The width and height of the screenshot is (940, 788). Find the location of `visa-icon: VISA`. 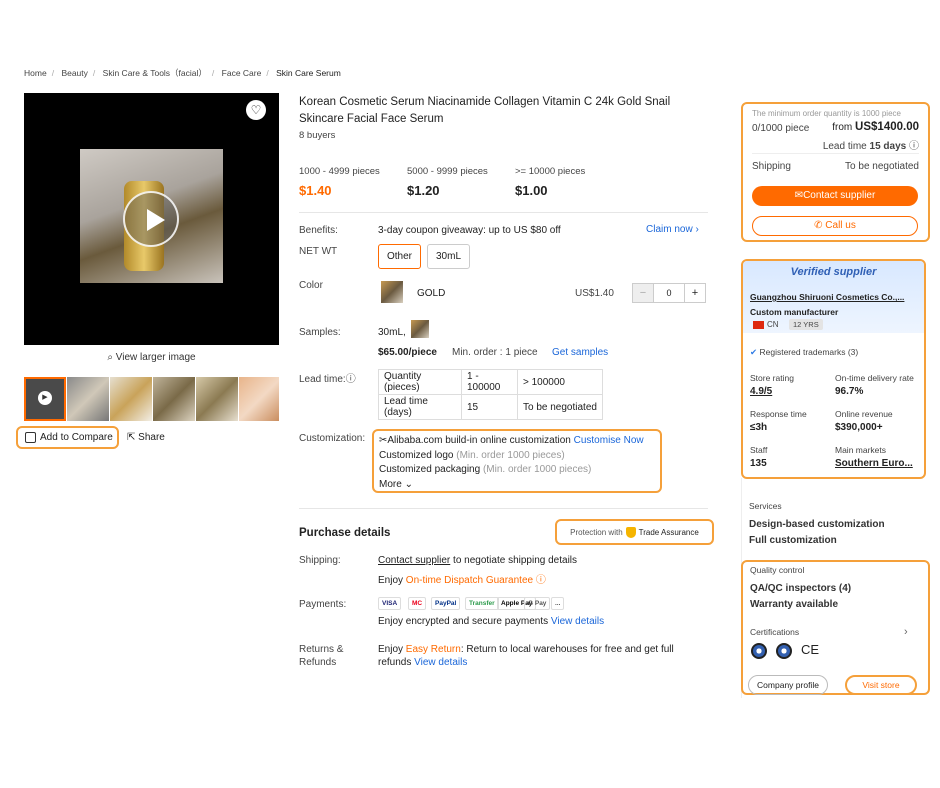

visa-icon: VISA is located at coordinates (390, 603).